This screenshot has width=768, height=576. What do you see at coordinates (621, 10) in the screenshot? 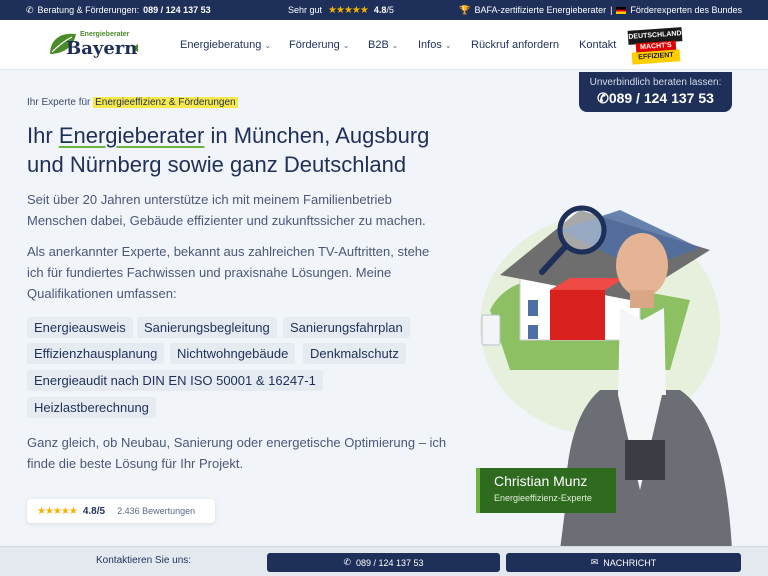
I see `german-flag-icon` at bounding box center [621, 10].